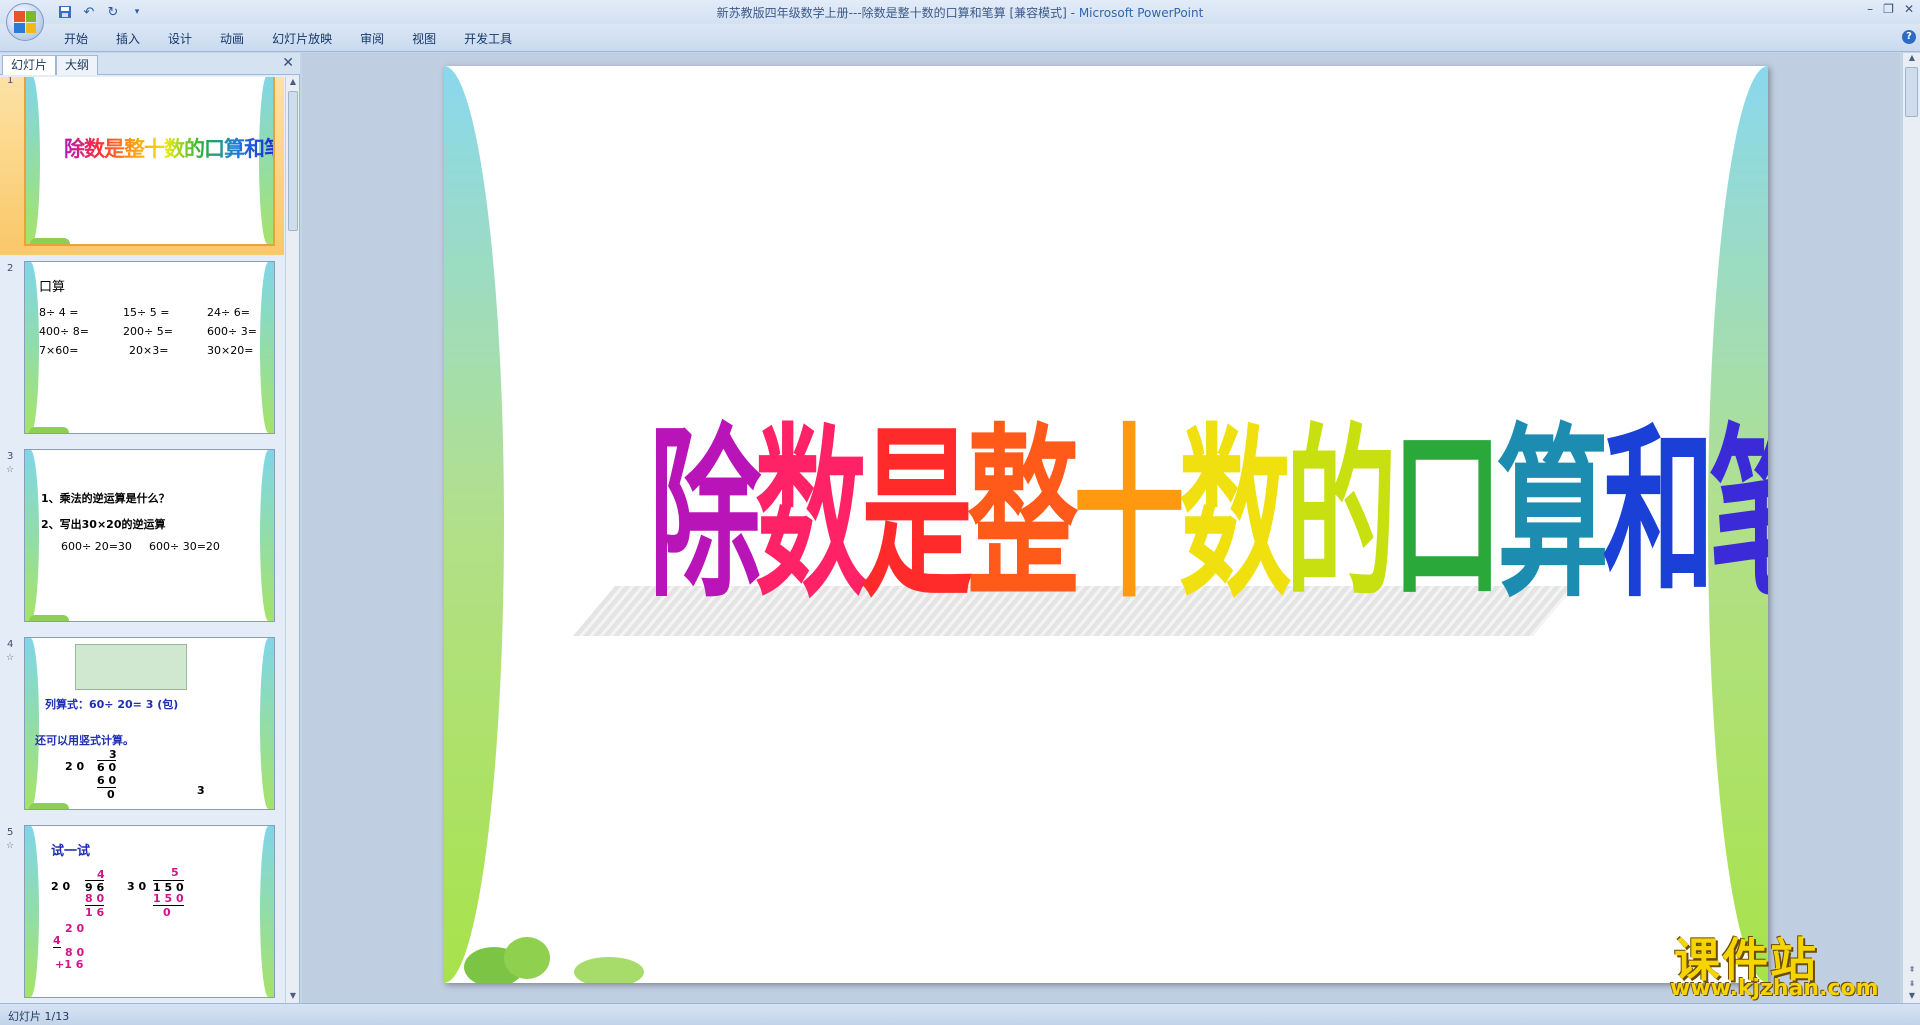 This screenshot has height=1025, width=1920. What do you see at coordinates (52, 287) in the screenshot?
I see `thumb-heading: 口算` at bounding box center [52, 287].